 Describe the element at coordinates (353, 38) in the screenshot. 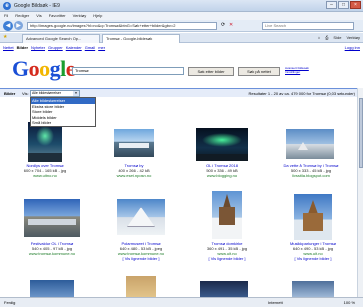

I see `tools-menu: Verktøy` at that location.